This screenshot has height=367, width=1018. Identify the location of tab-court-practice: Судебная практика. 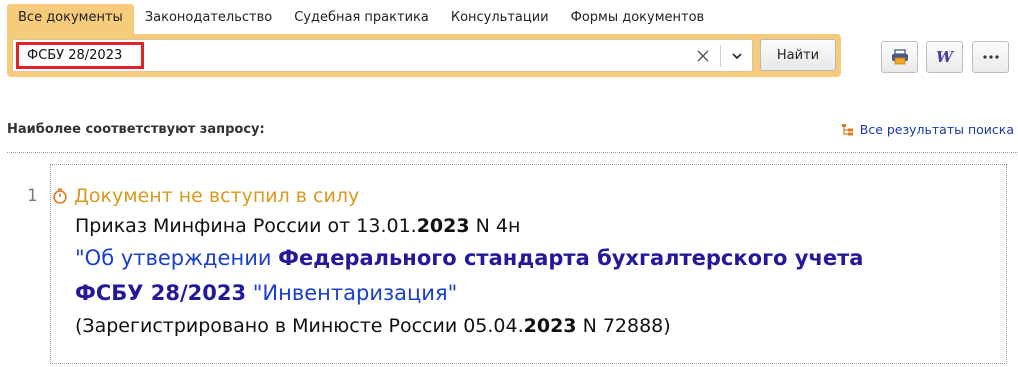
(361, 19).